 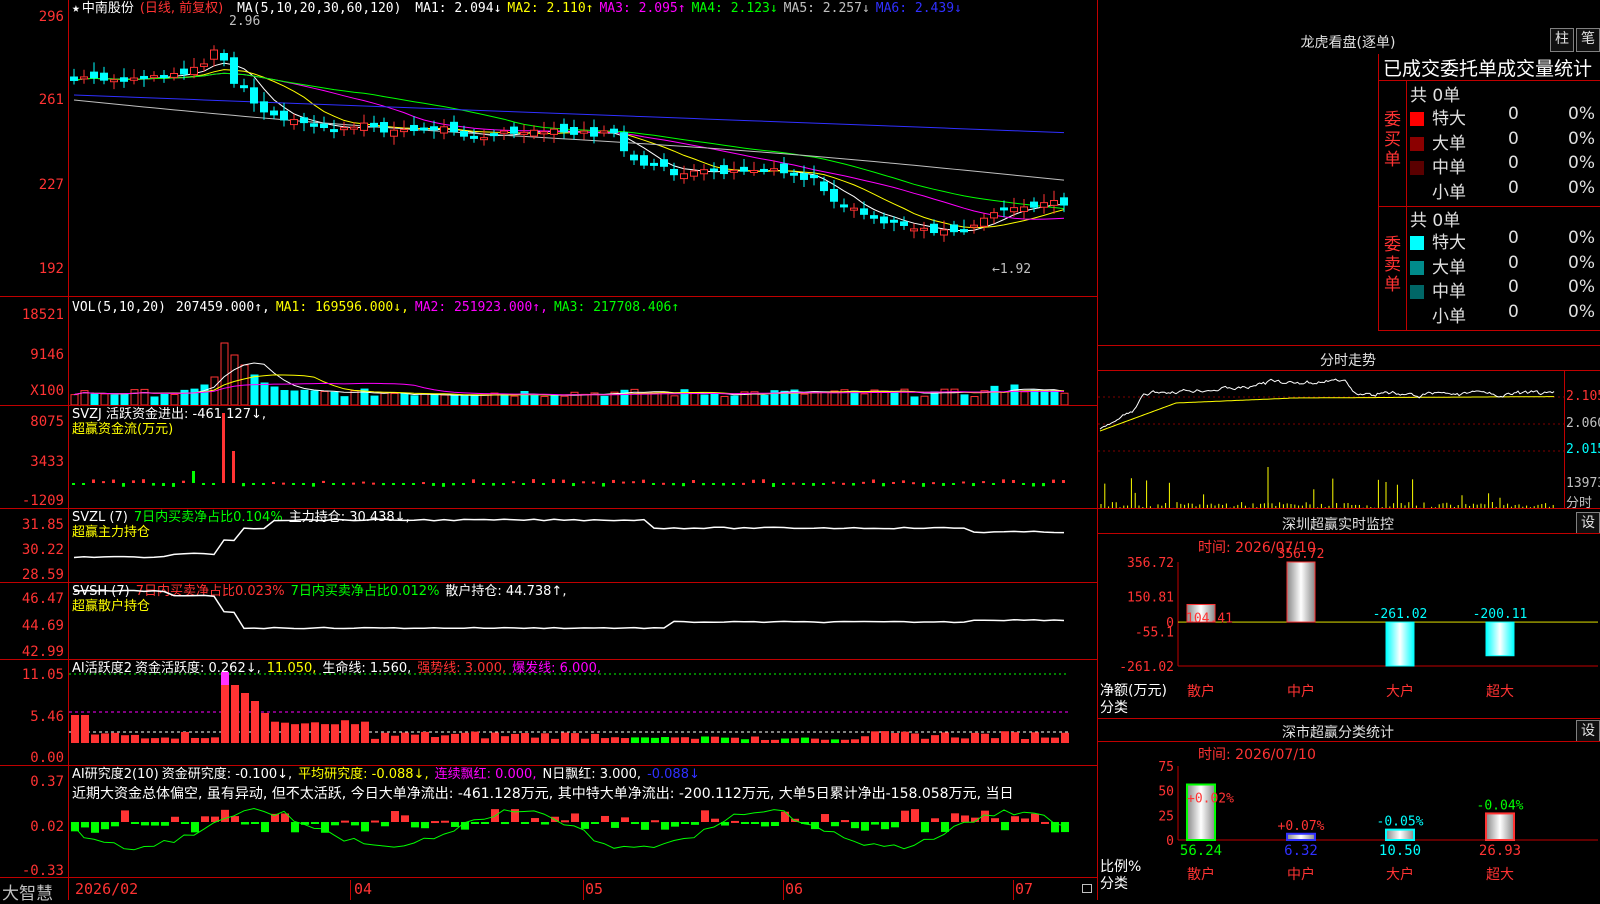 I want to click on favorite-star-icon: ★, so click(x=76, y=8).